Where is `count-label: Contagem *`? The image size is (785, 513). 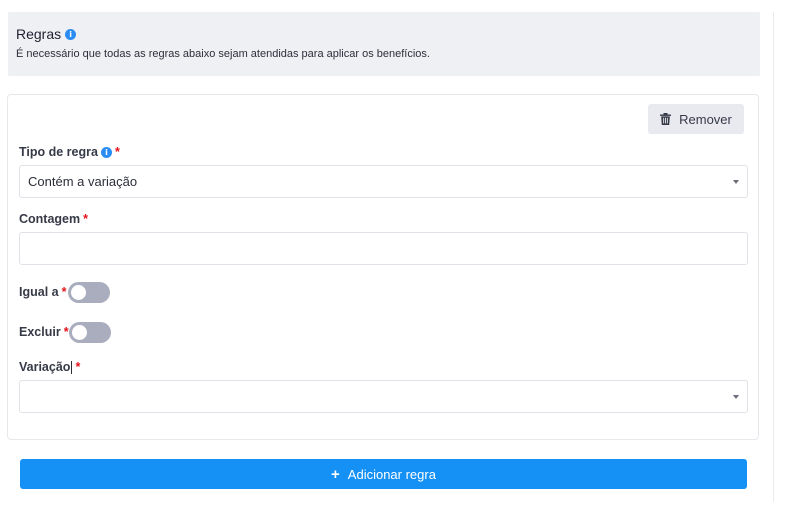 count-label: Contagem * is located at coordinates (53, 219).